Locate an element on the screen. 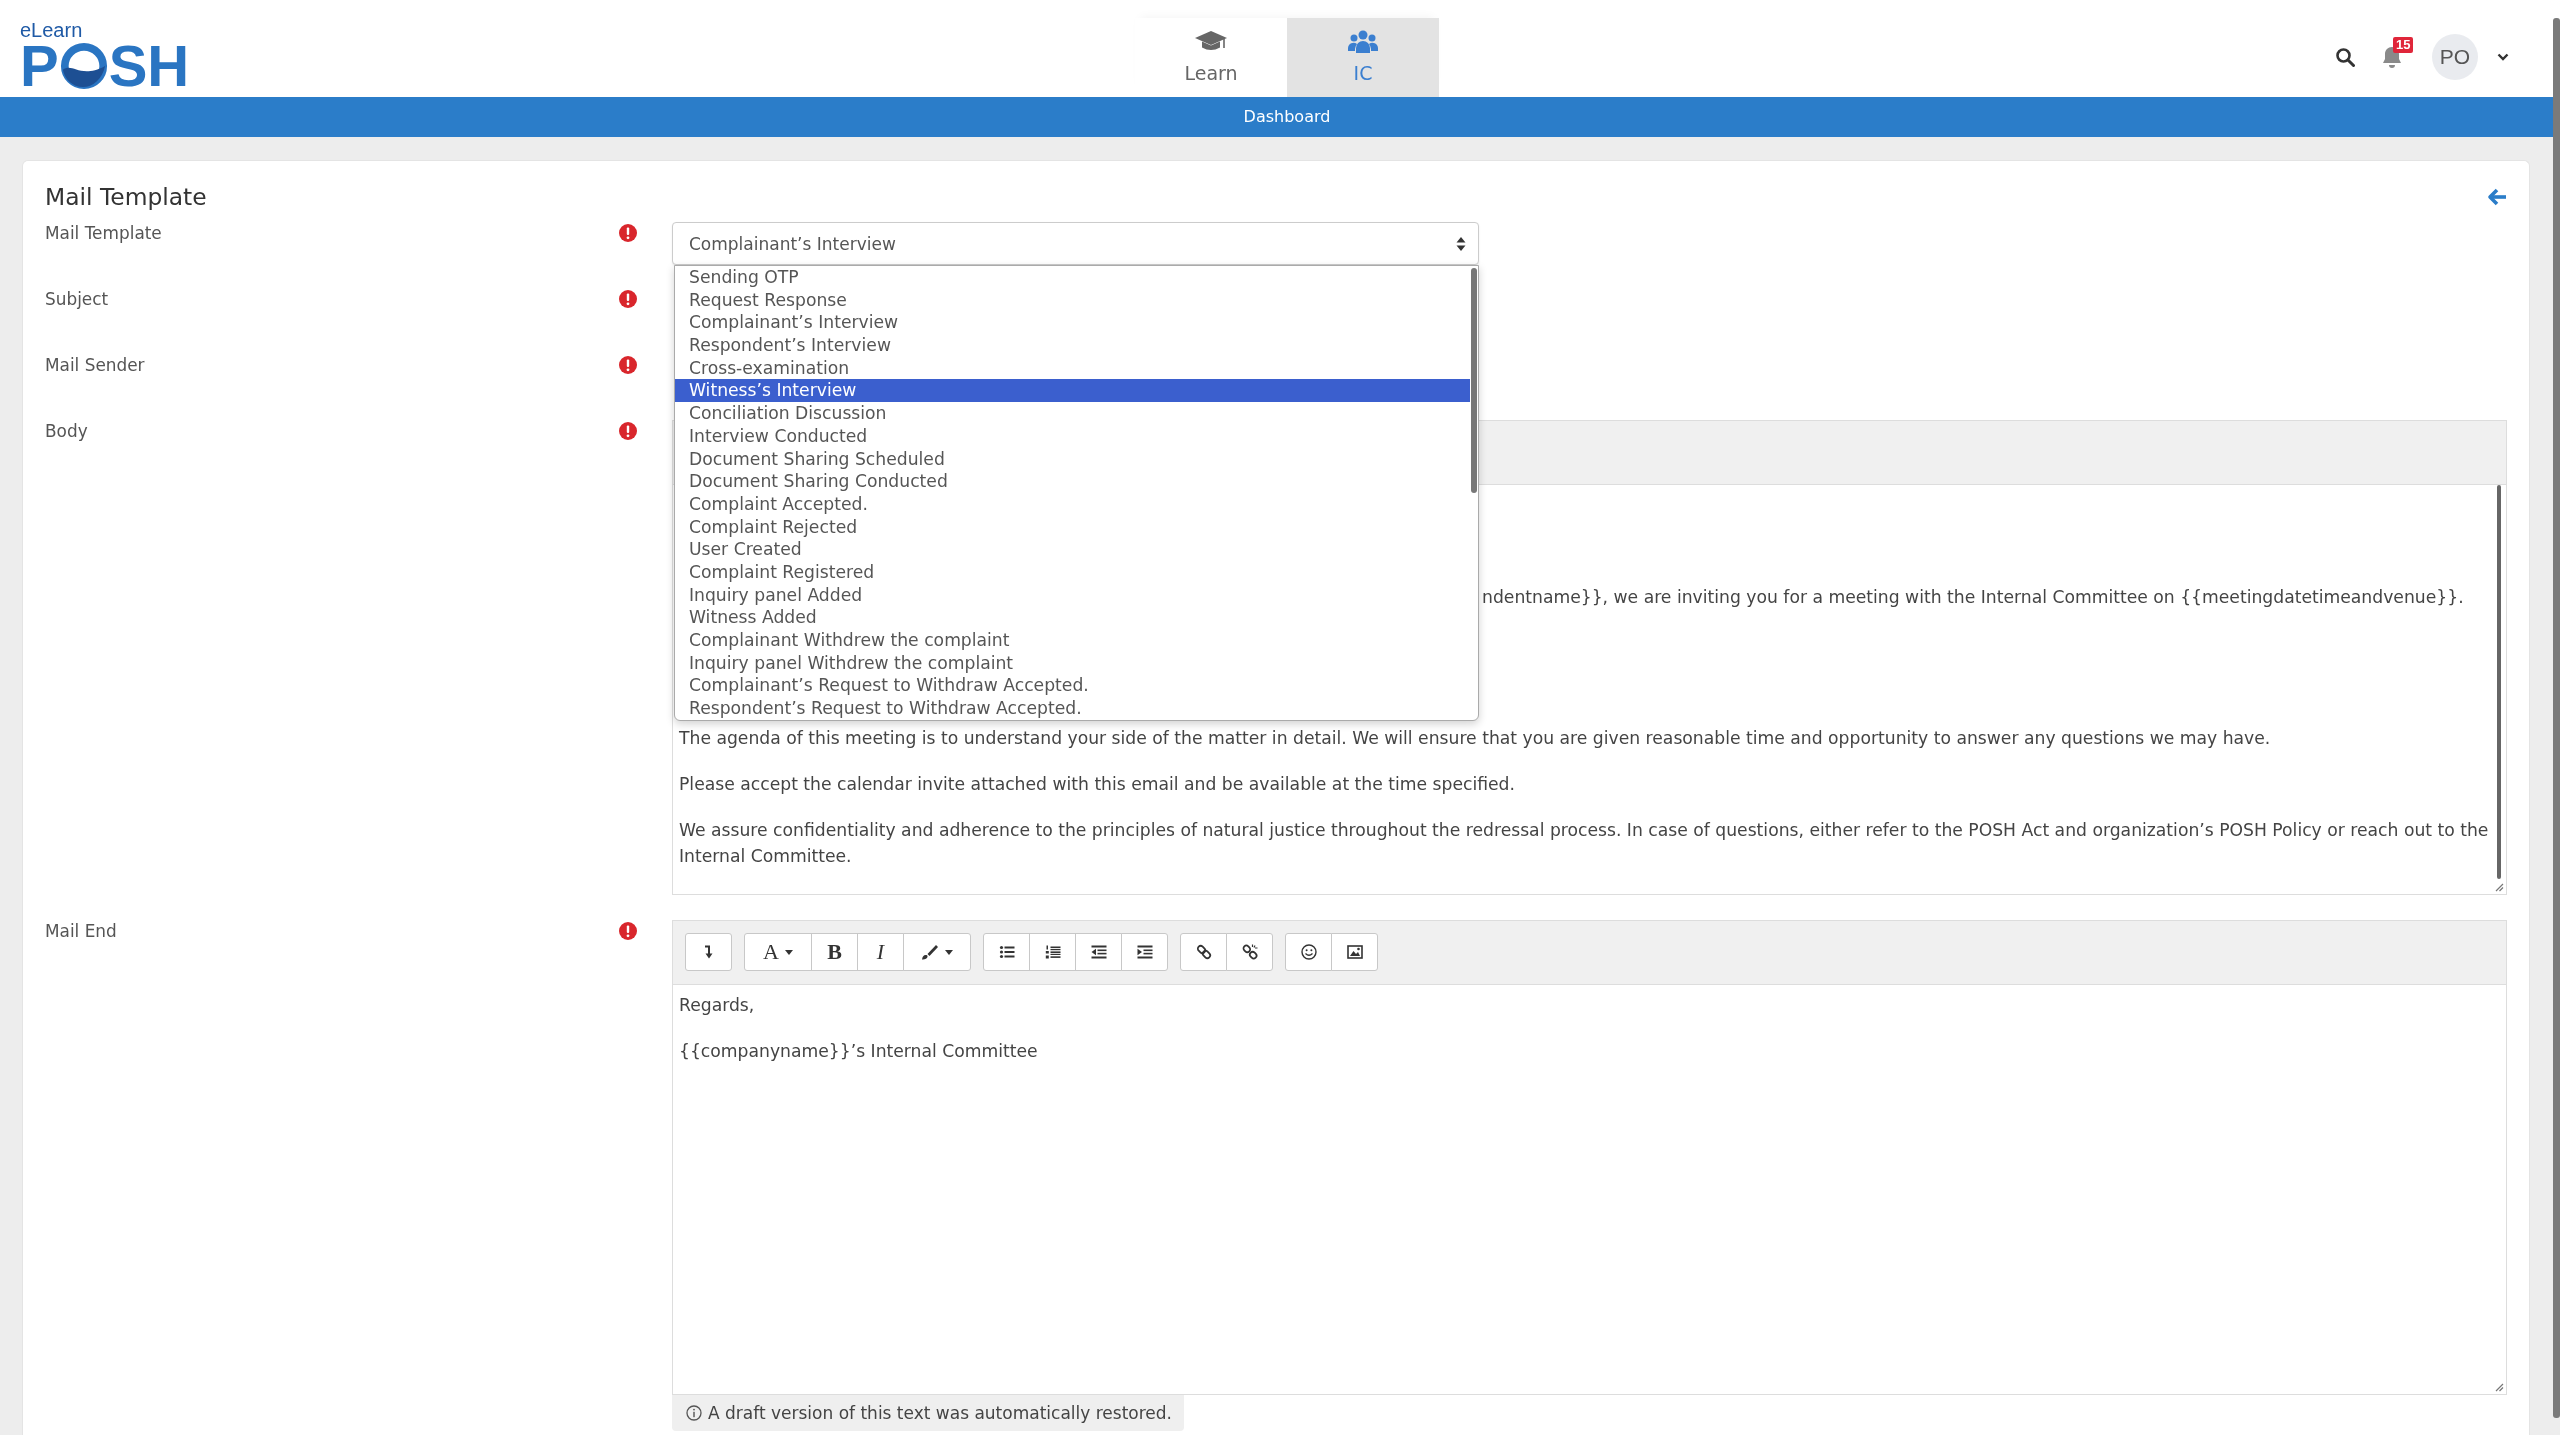  notice-text: A draft version of this text was automatically restored. is located at coordinates (940, 1413).